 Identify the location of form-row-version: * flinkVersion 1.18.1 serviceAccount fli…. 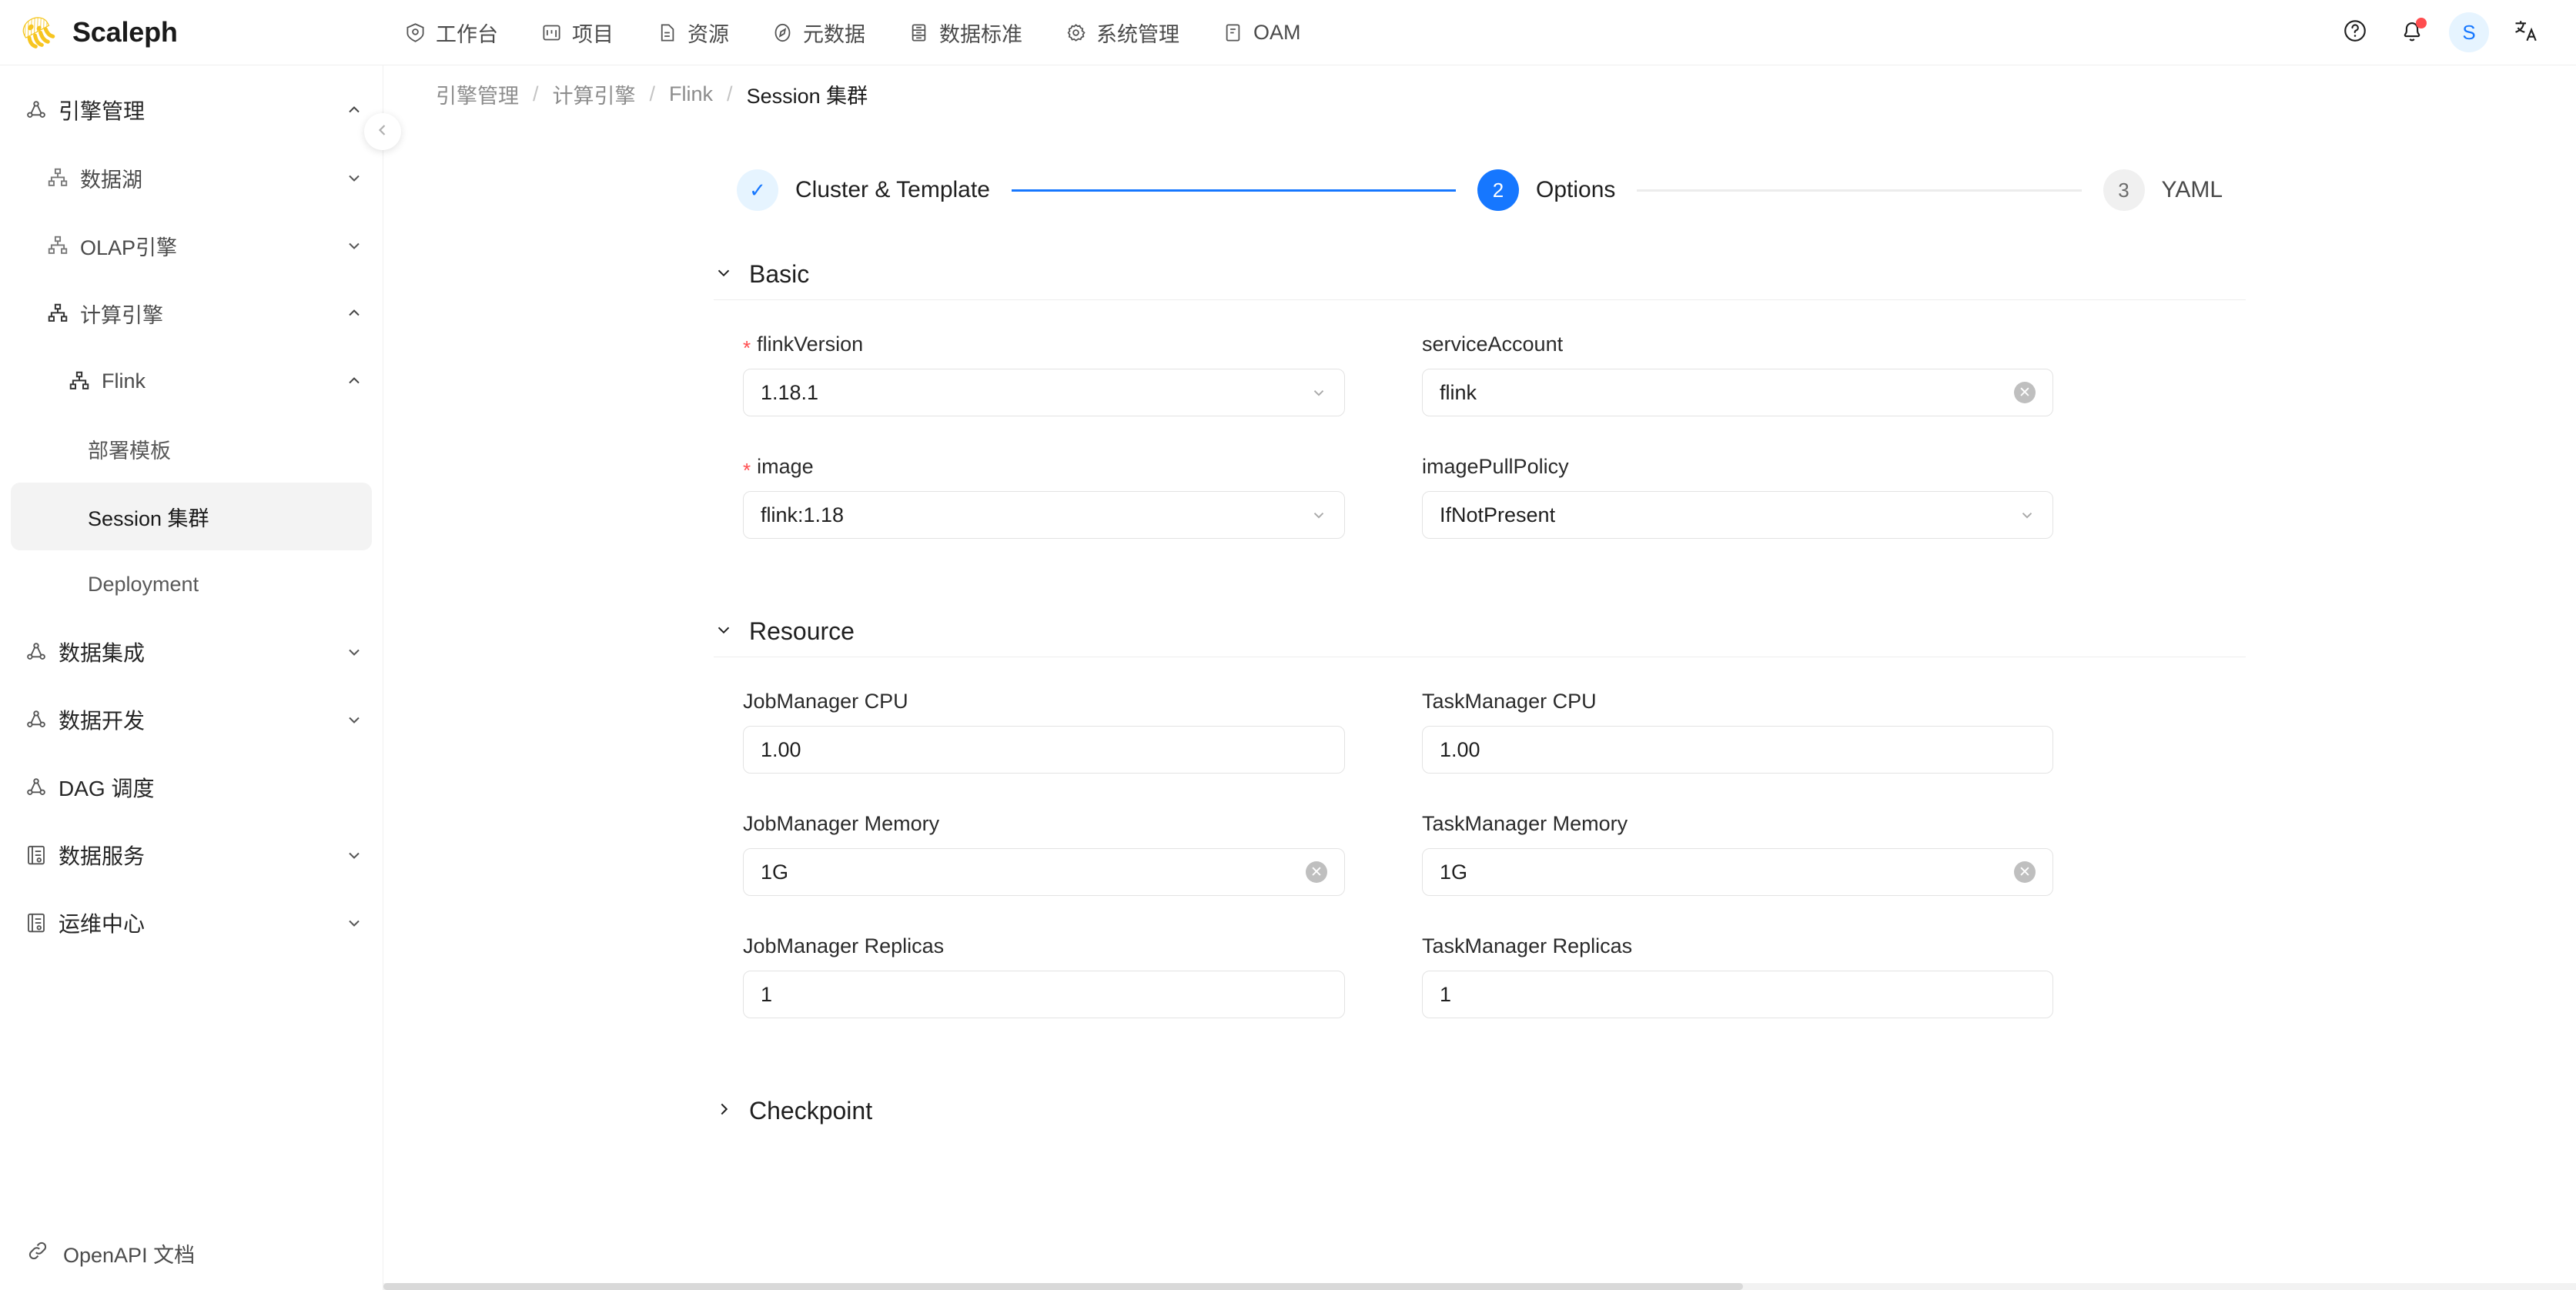
(1480, 391).